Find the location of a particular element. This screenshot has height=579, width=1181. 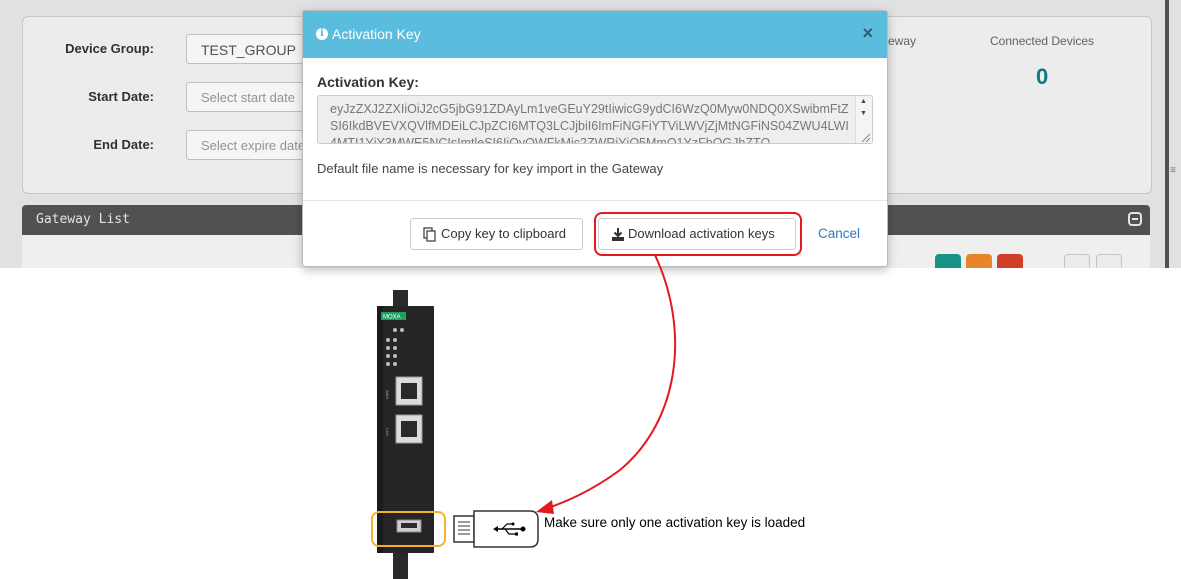

illustration: MOXA WAN LAN is located at coordinates (524, 416).